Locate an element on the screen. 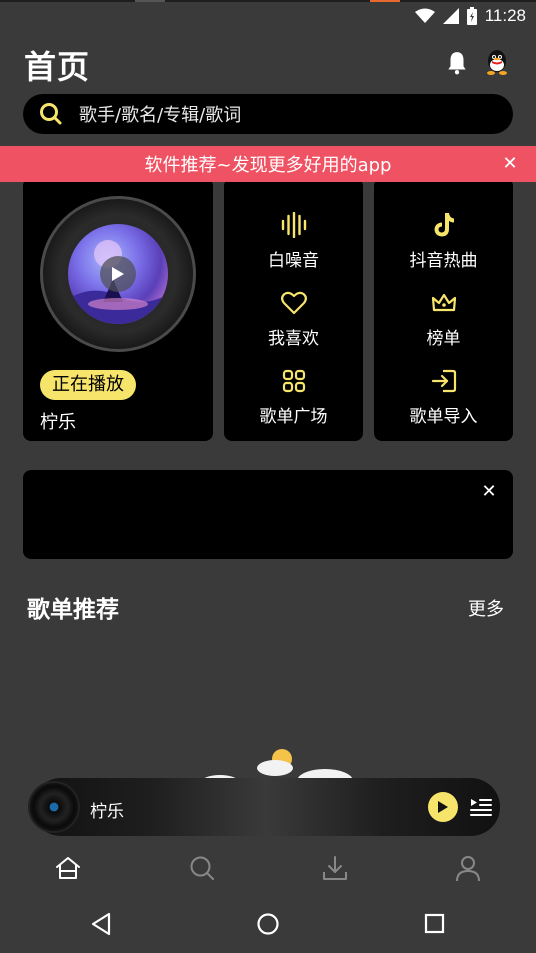 The image size is (536, 953). play-button is located at coordinates (443, 807).